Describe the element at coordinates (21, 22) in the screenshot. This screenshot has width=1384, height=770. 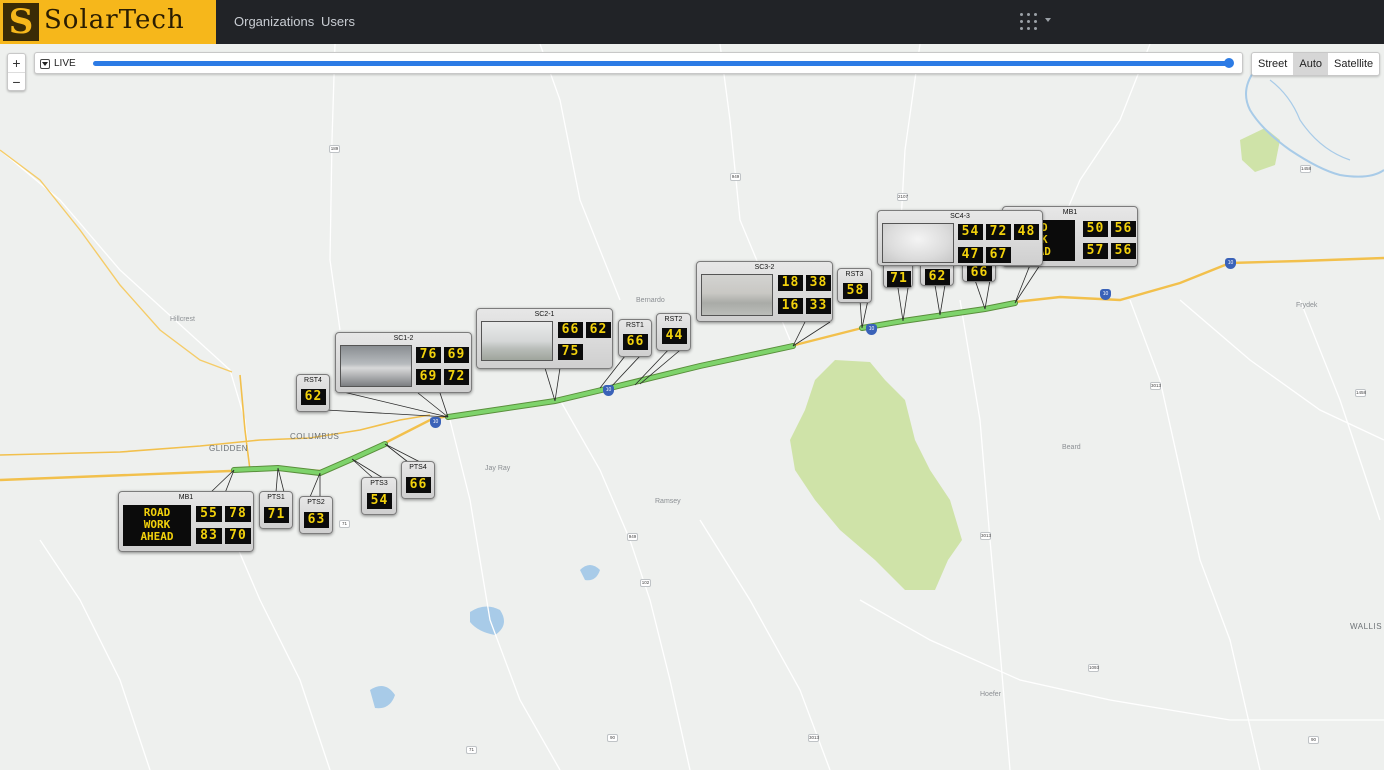
I see `logo-s-icon: S` at that location.